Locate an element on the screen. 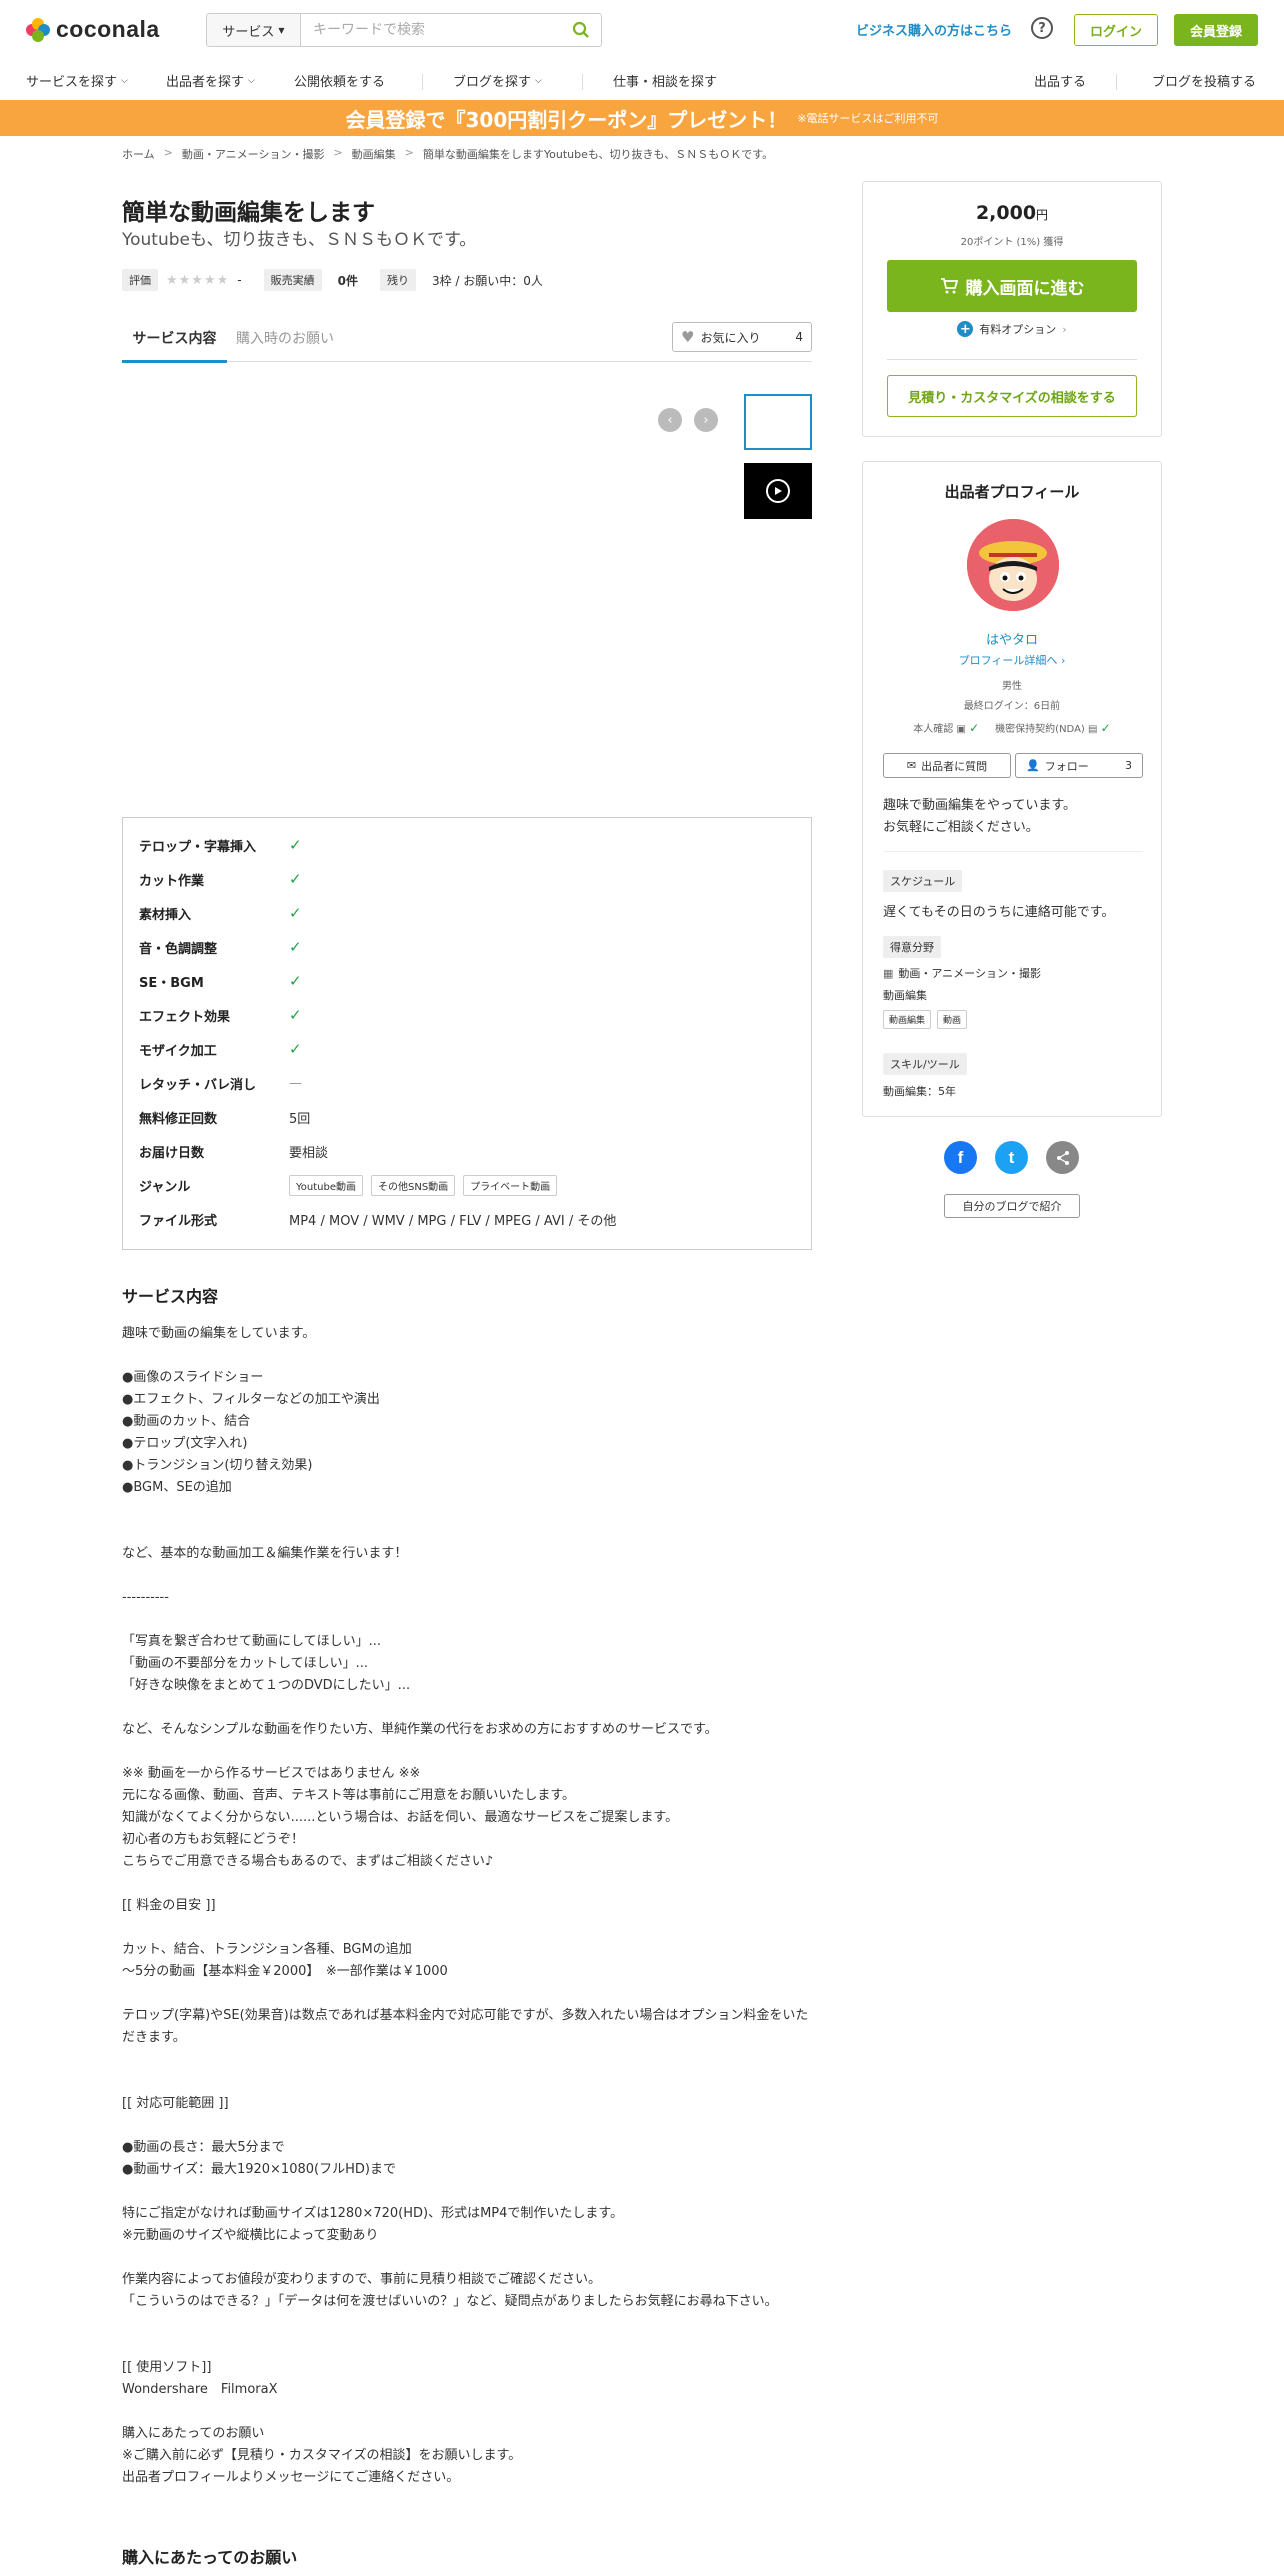 The height and width of the screenshot is (2568, 1284). tab-service-content: サービス内容 is located at coordinates (174, 345).